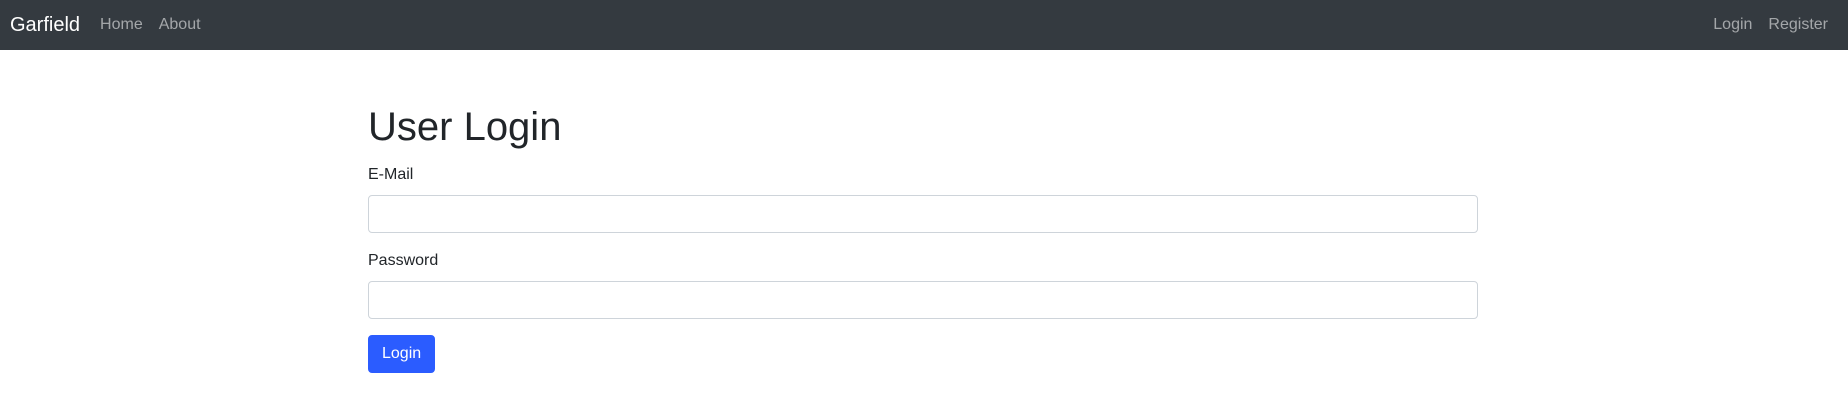 This screenshot has height=402, width=1848. What do you see at coordinates (121, 25) in the screenshot?
I see `nav-link-home: Home` at bounding box center [121, 25].